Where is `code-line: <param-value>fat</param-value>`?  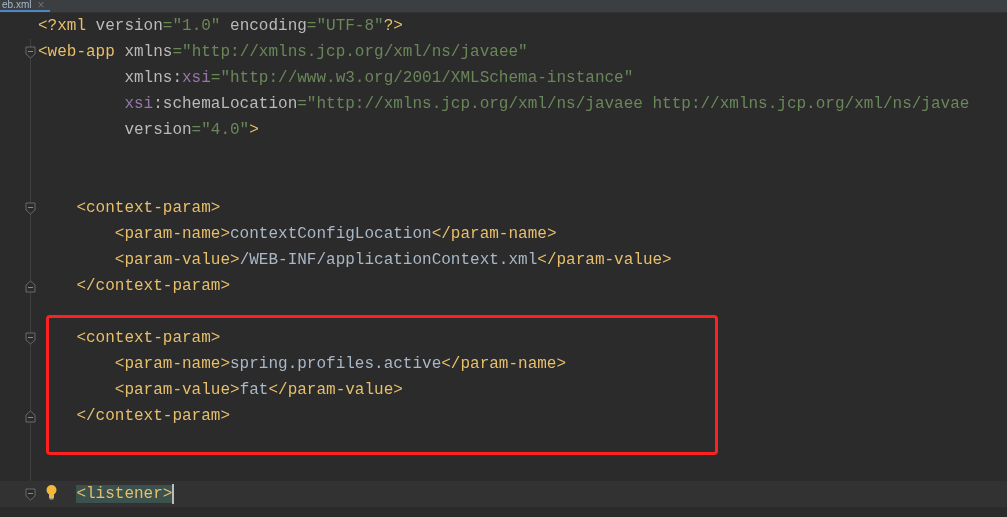 code-line: <param-value>fat</param-value> is located at coordinates (258, 390).